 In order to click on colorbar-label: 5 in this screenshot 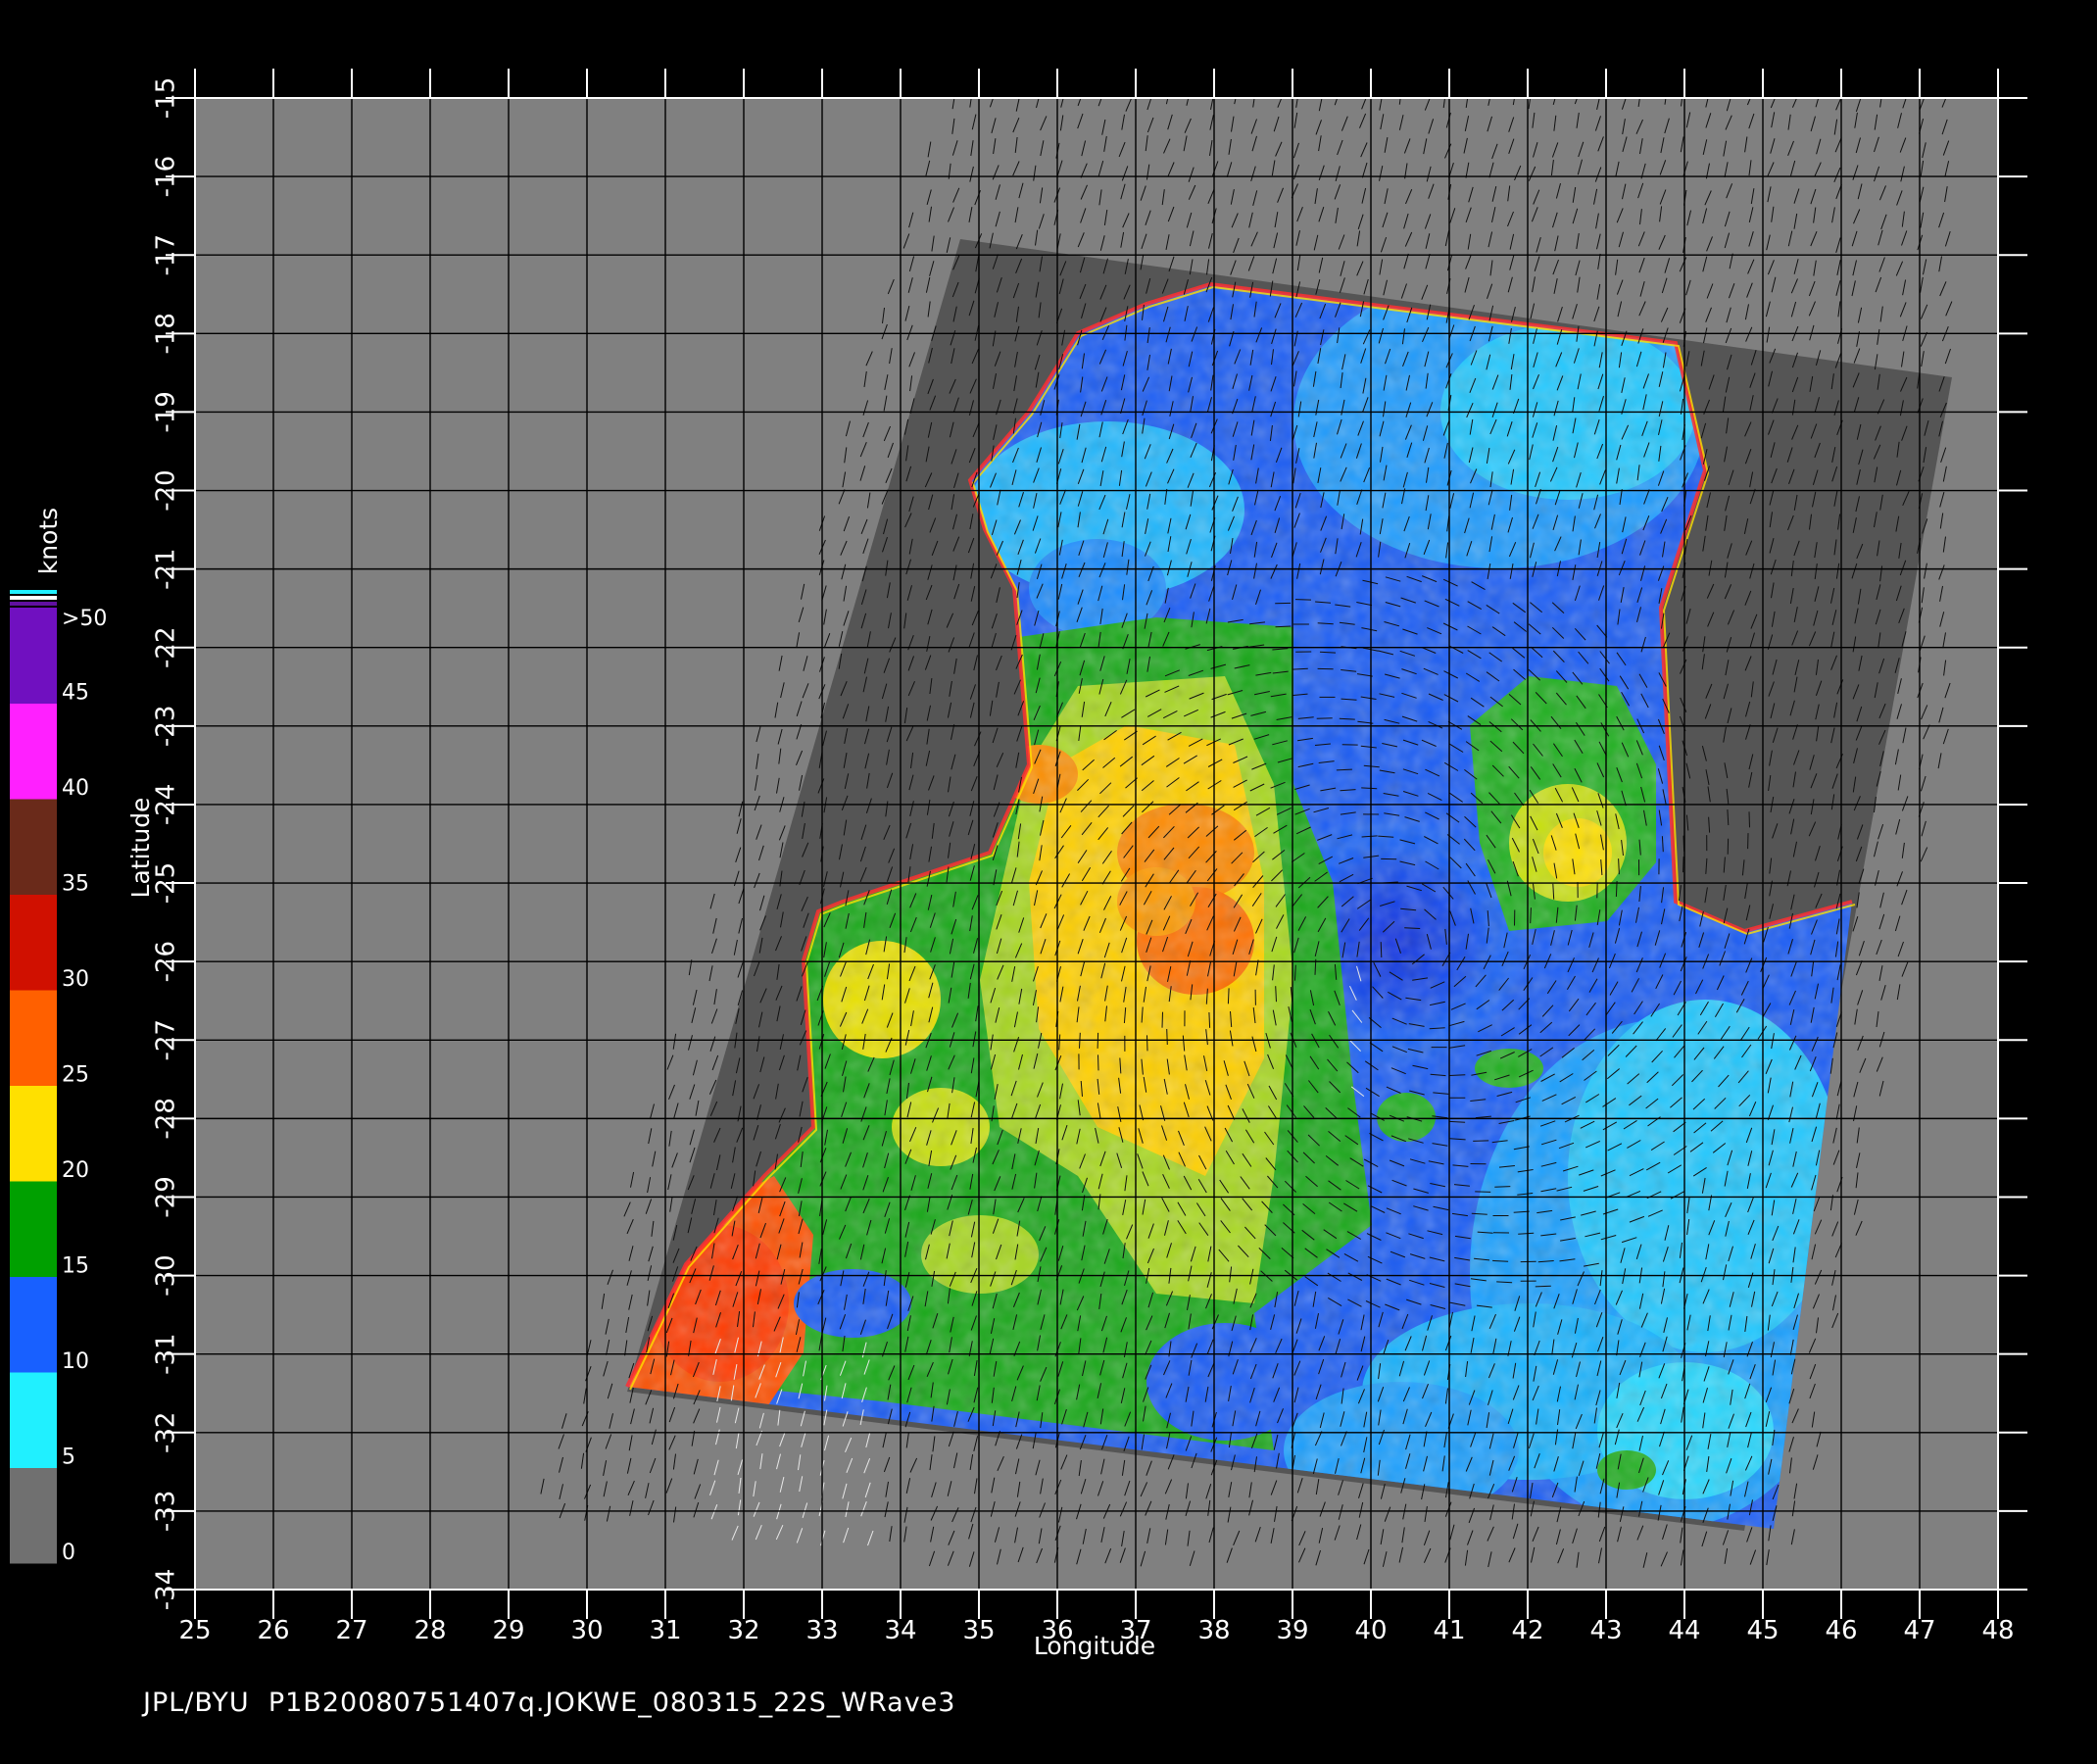, I will do `click(68, 1458)`.